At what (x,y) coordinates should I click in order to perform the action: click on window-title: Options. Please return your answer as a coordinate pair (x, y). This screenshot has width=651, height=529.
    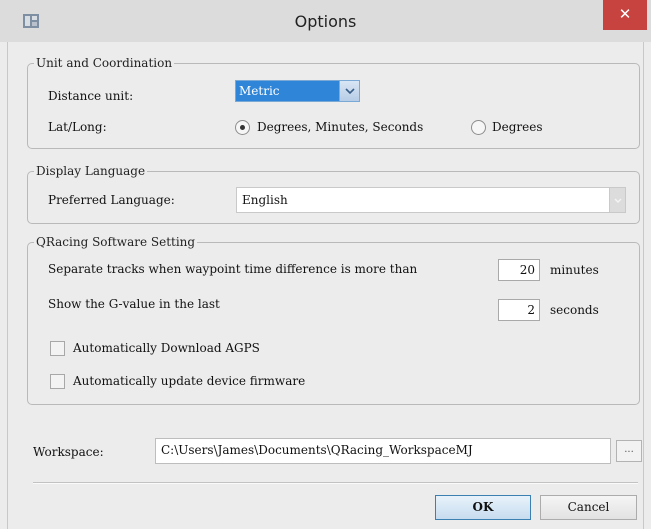
    Looking at the image, I should click on (325, 21).